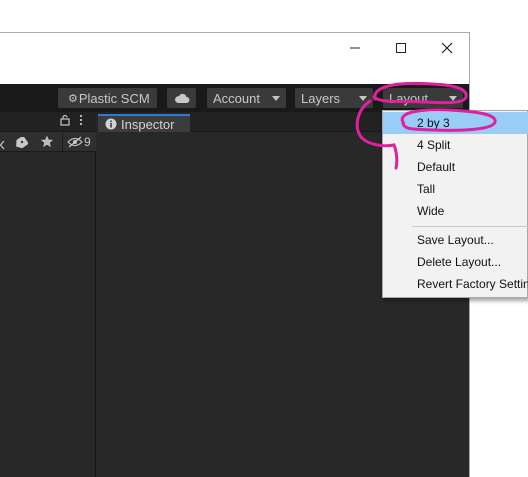 Image resolution: width=528 pixels, height=477 pixels. I want to click on lock-icon, so click(65, 120).